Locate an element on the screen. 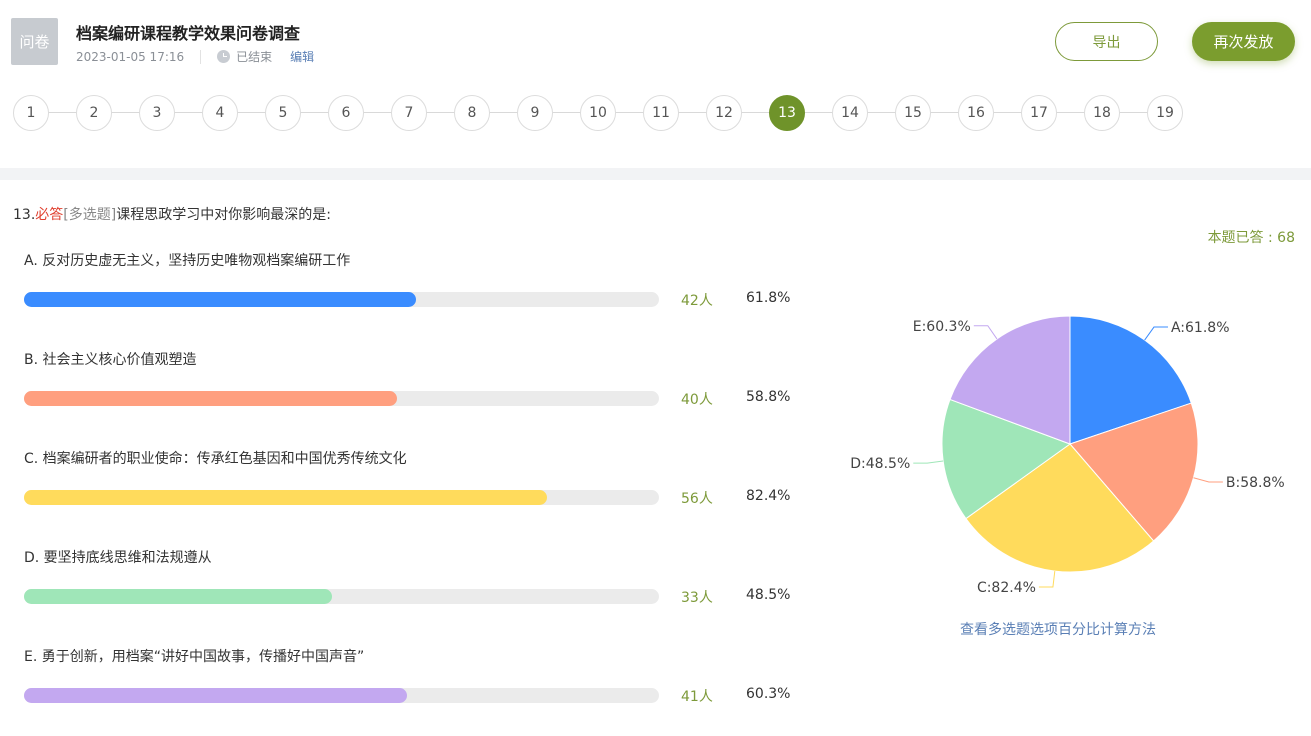 The image size is (1311, 736). pie-label-a: A:61.8% is located at coordinates (1200, 328).